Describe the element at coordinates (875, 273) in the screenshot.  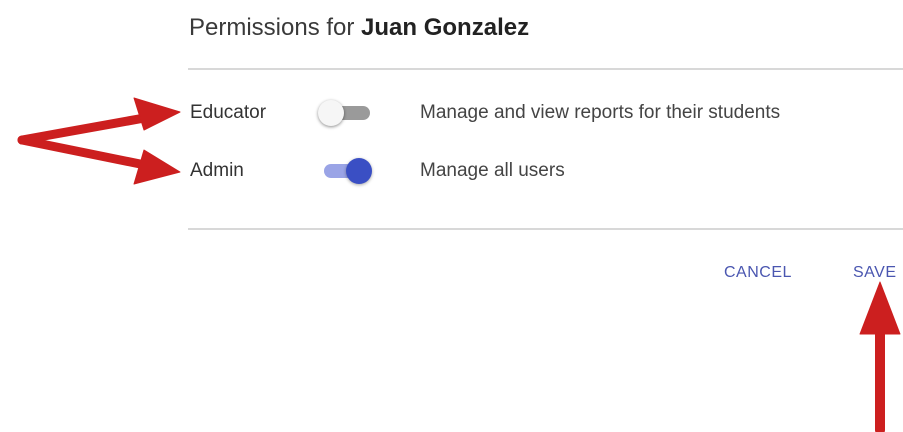
I see `save-button: SAVE` at that location.